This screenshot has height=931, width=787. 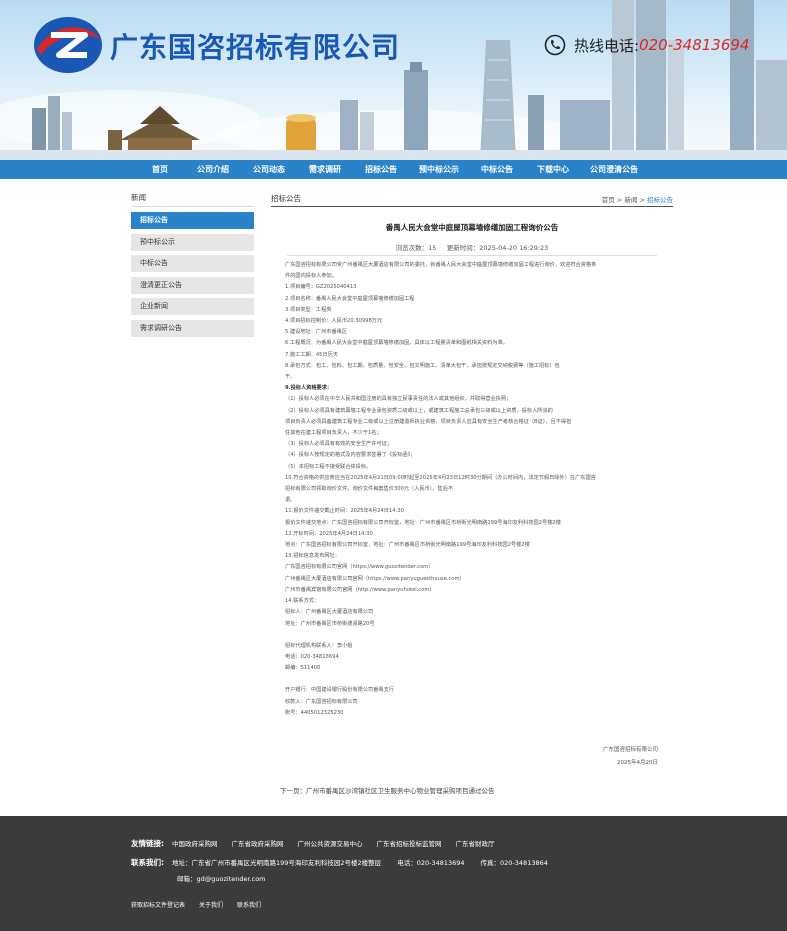 I want to click on breadcrumb: 首页 > 新闻 > 招标公告, so click(x=637, y=199).